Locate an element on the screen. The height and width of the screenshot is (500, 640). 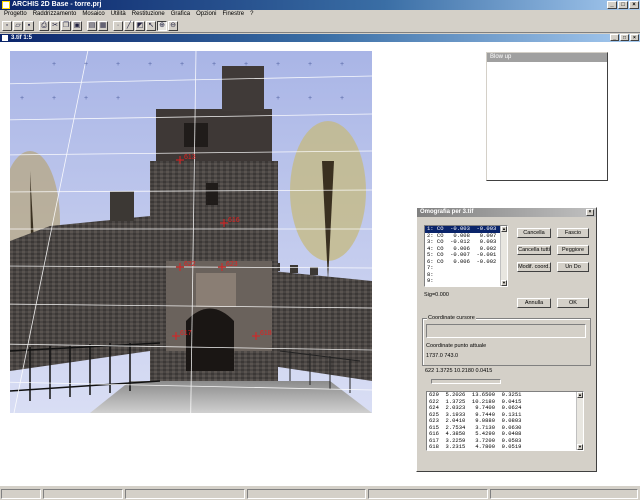
marker-label: 613 is located at coordinates (190, 157).